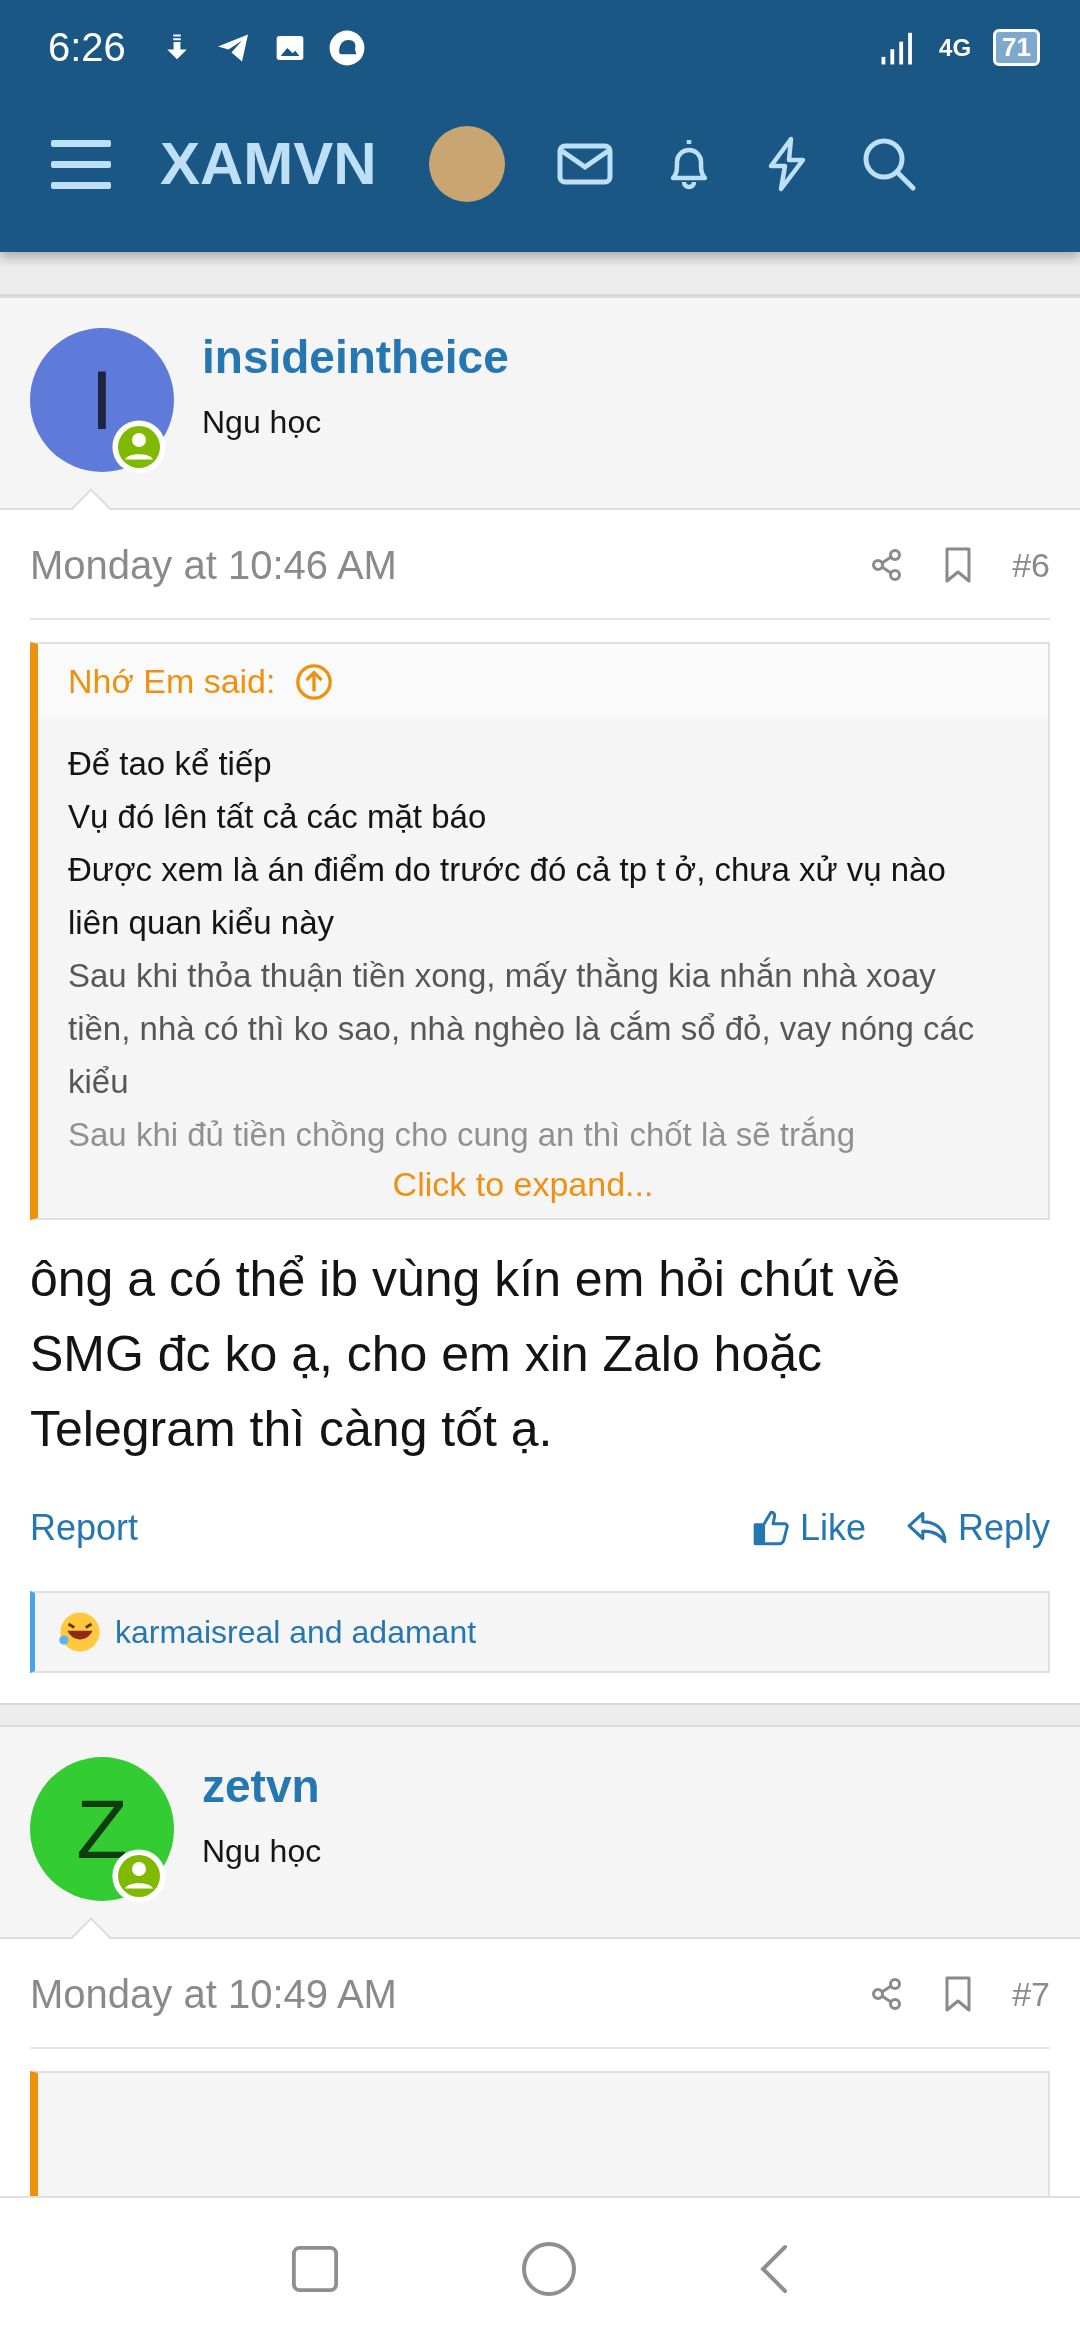  I want to click on arrow-up-circle-icon, so click(314, 681).